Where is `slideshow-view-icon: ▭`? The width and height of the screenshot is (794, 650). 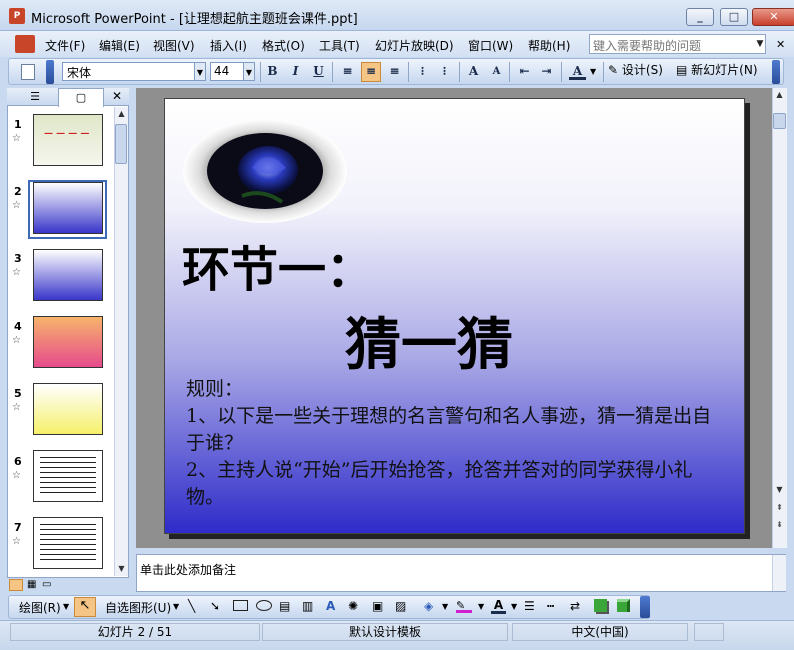 slideshow-view-icon: ▭ is located at coordinates (46, 584).